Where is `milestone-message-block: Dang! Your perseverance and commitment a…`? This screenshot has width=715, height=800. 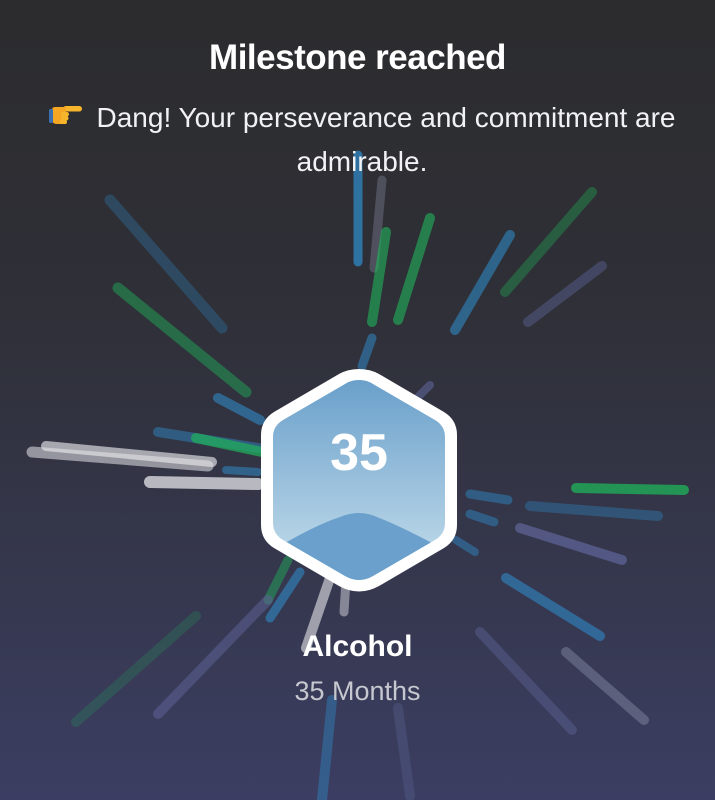 milestone-message-block: Dang! Your perseverance and commitment a… is located at coordinates (362, 140).